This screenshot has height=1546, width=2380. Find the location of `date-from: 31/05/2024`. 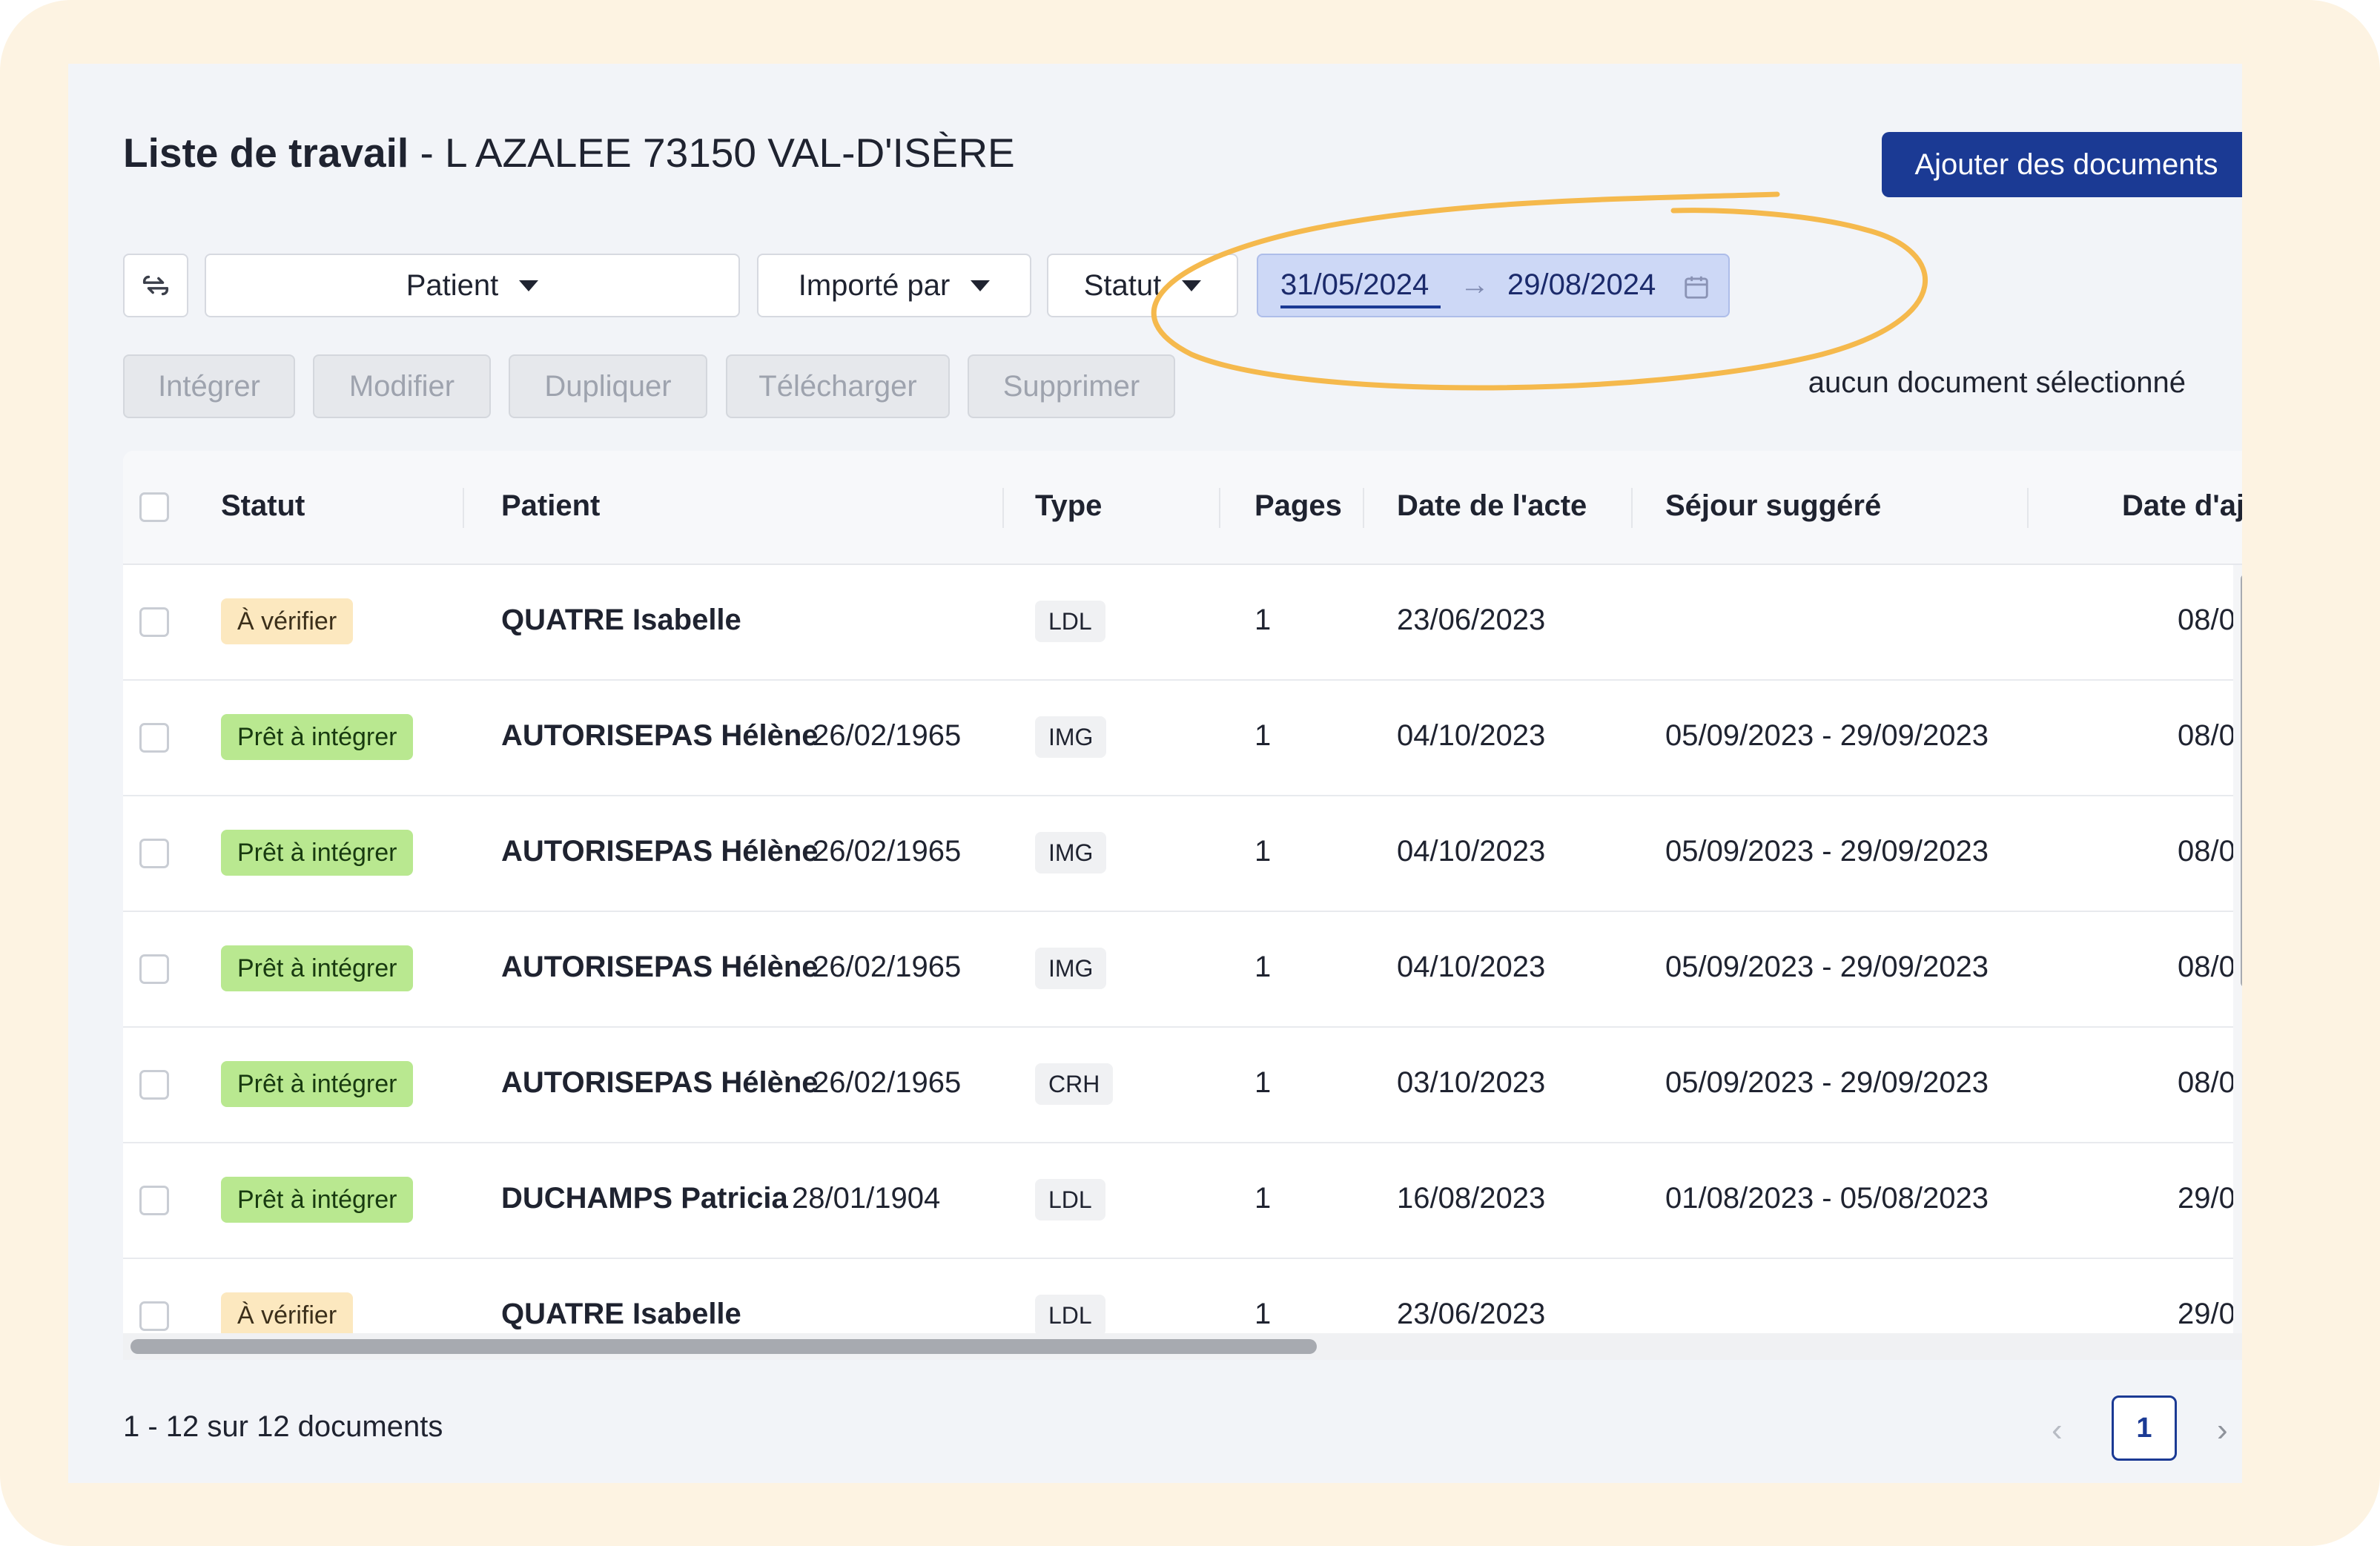

date-from: 31/05/2024 is located at coordinates (1354, 285).